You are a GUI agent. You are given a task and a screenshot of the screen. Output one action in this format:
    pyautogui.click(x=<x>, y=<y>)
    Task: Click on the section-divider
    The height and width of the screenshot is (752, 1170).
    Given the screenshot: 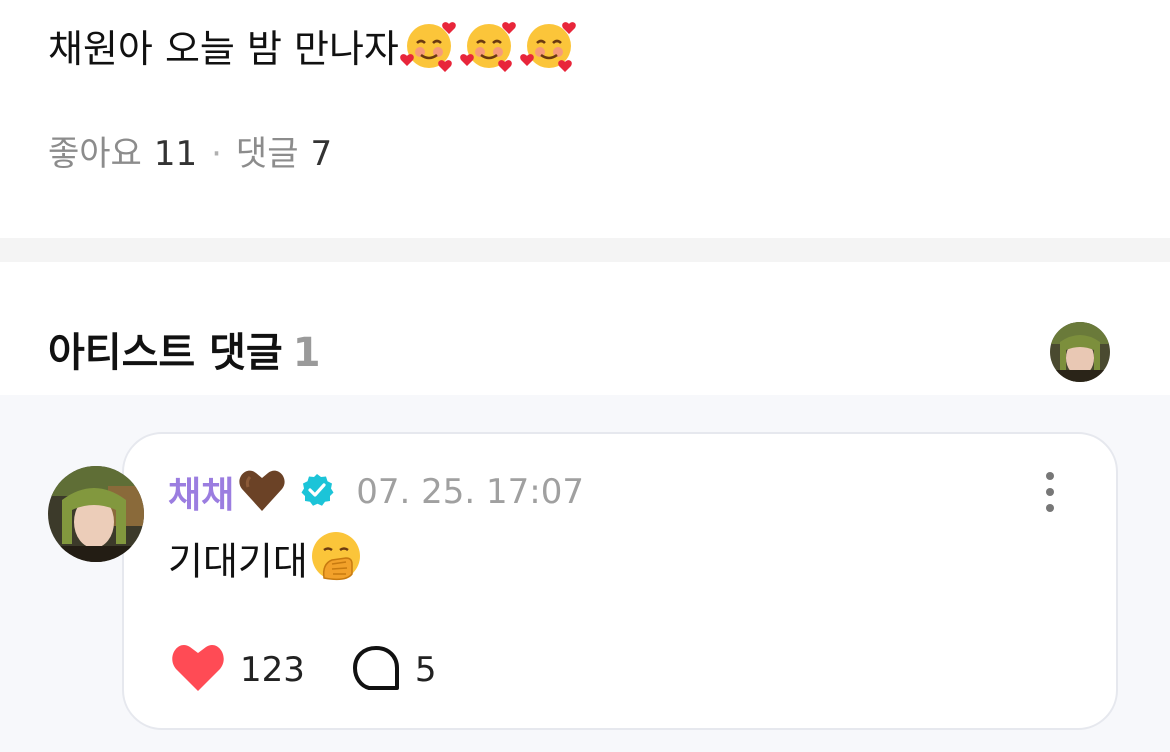 What is the action you would take?
    pyautogui.click(x=585, y=250)
    